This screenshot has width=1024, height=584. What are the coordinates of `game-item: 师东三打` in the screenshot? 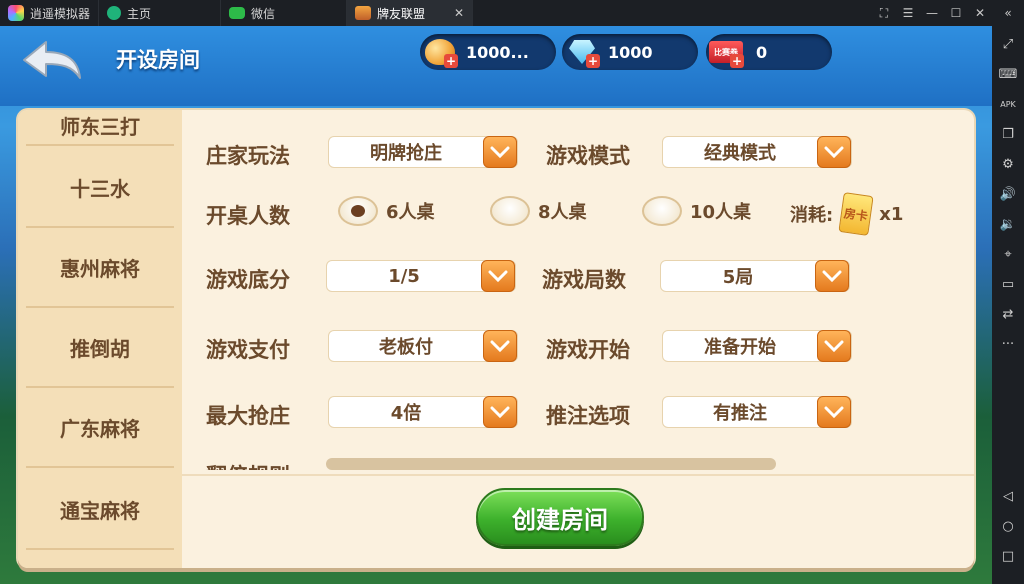 It's located at (100, 128).